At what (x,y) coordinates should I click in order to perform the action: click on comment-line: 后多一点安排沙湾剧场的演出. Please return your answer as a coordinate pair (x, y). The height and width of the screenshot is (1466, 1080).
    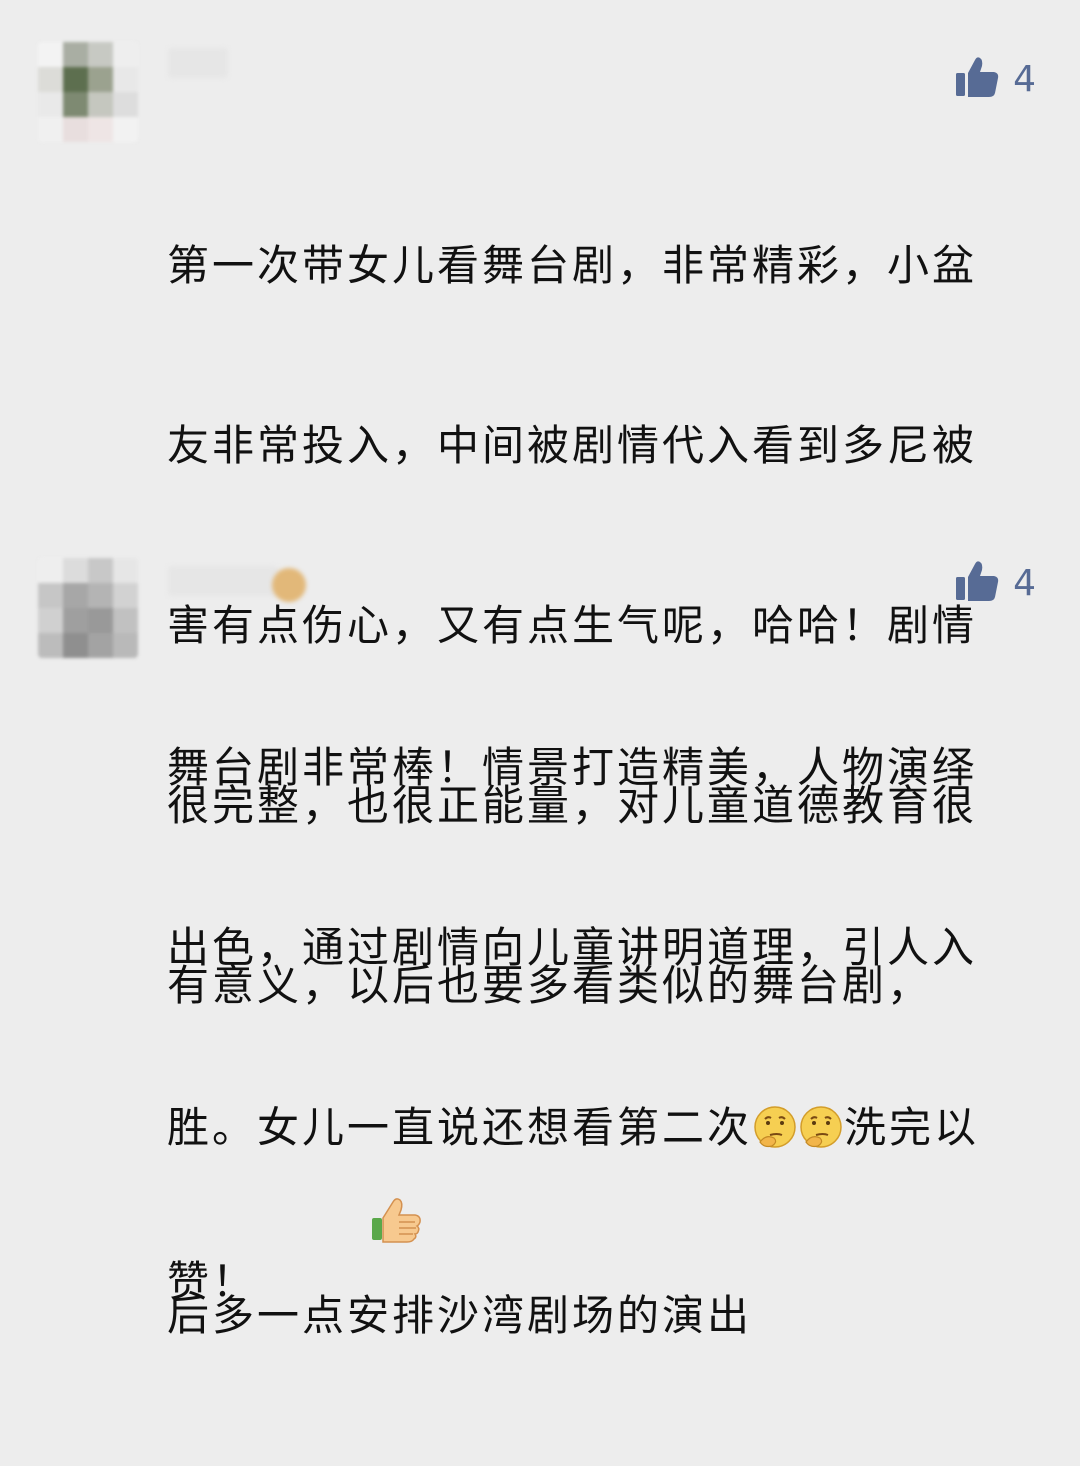
    Looking at the image, I should click on (460, 1315).